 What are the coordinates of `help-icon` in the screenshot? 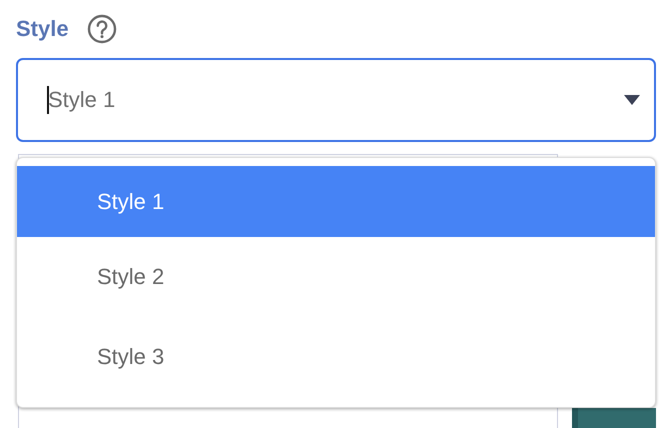 It's located at (101, 29).